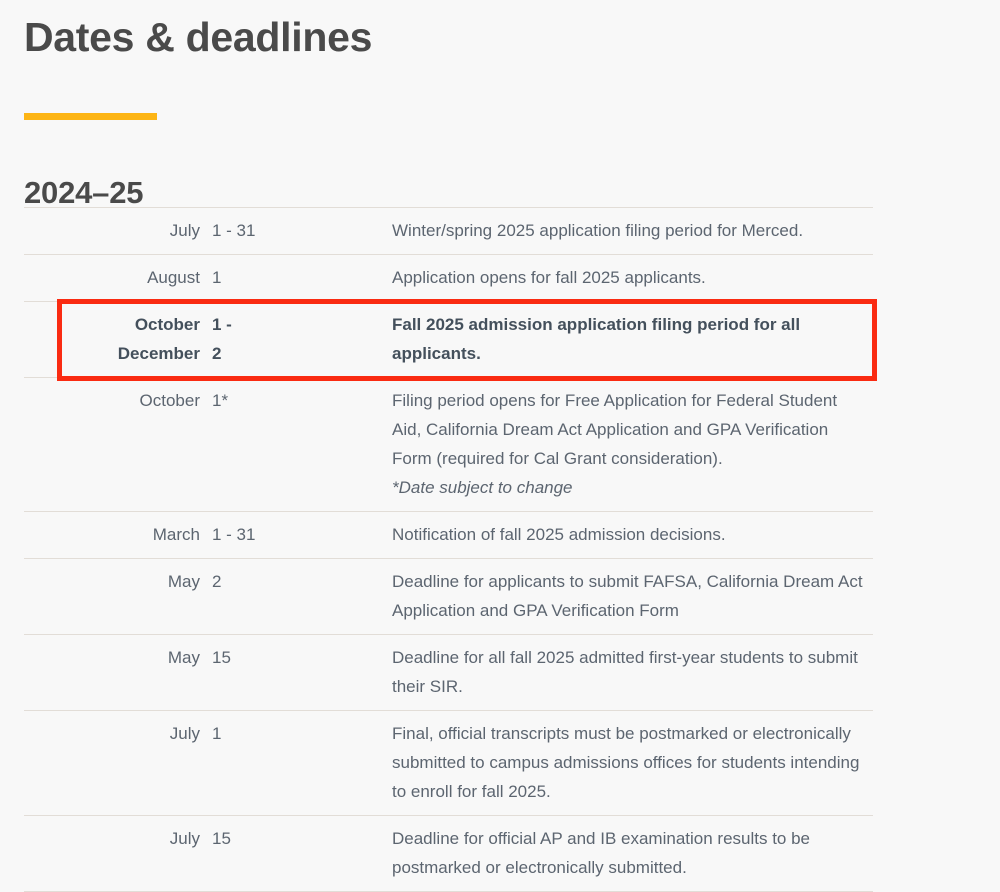 Image resolution: width=1000 pixels, height=892 pixels. I want to click on accent-bar, so click(90, 116).